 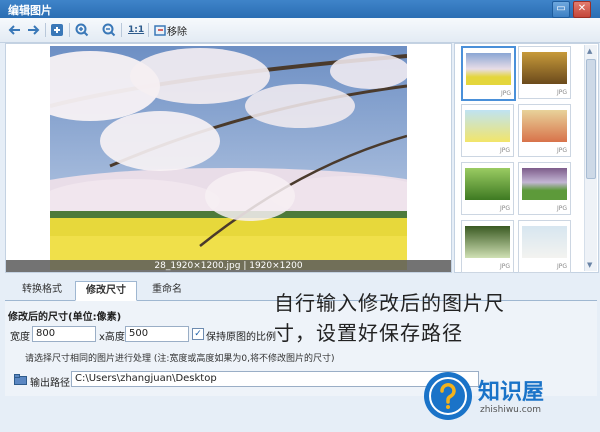 I want to click on arrow-left-icon, so click(x=14, y=30).